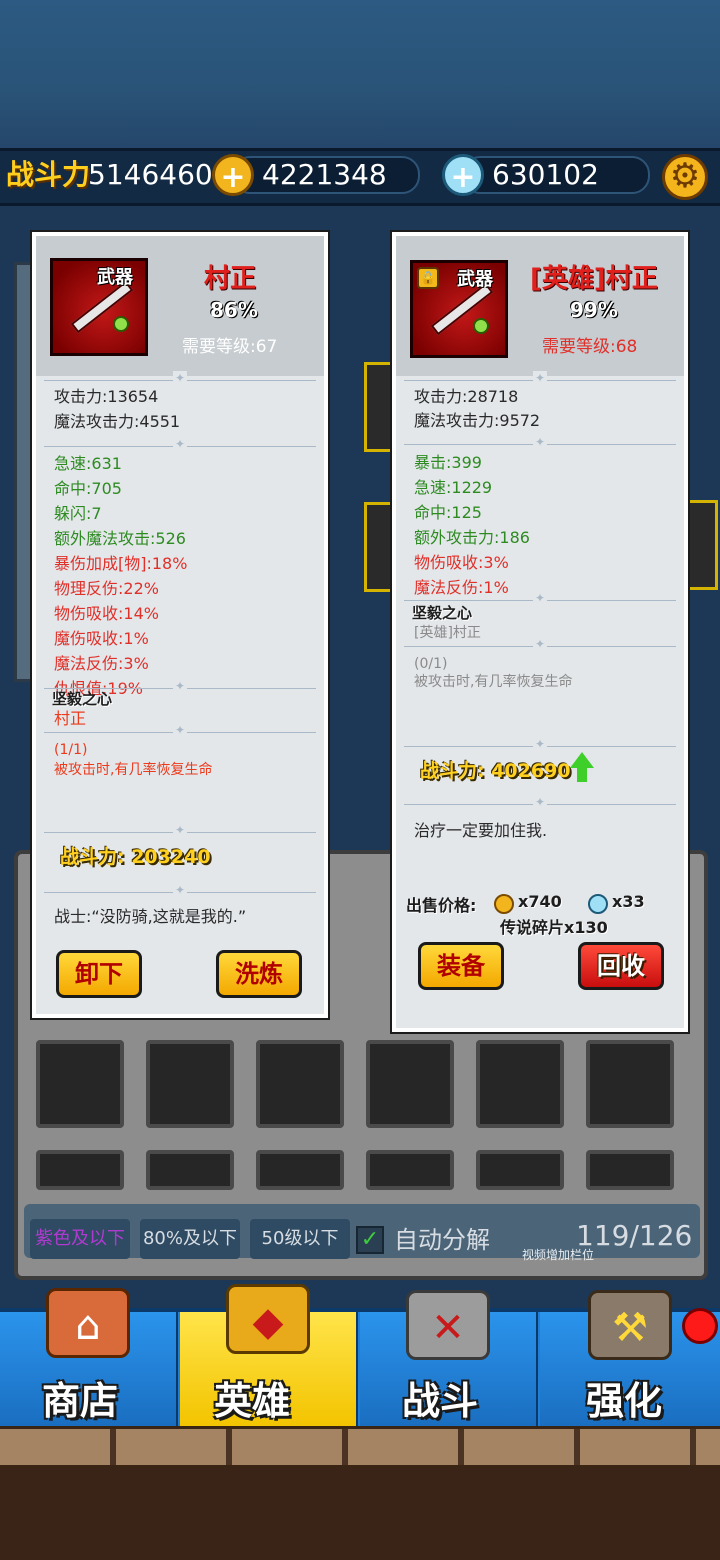 This screenshot has width=720, height=1560. I want to click on filter-percent-button: 80%及以下, so click(190, 1239).